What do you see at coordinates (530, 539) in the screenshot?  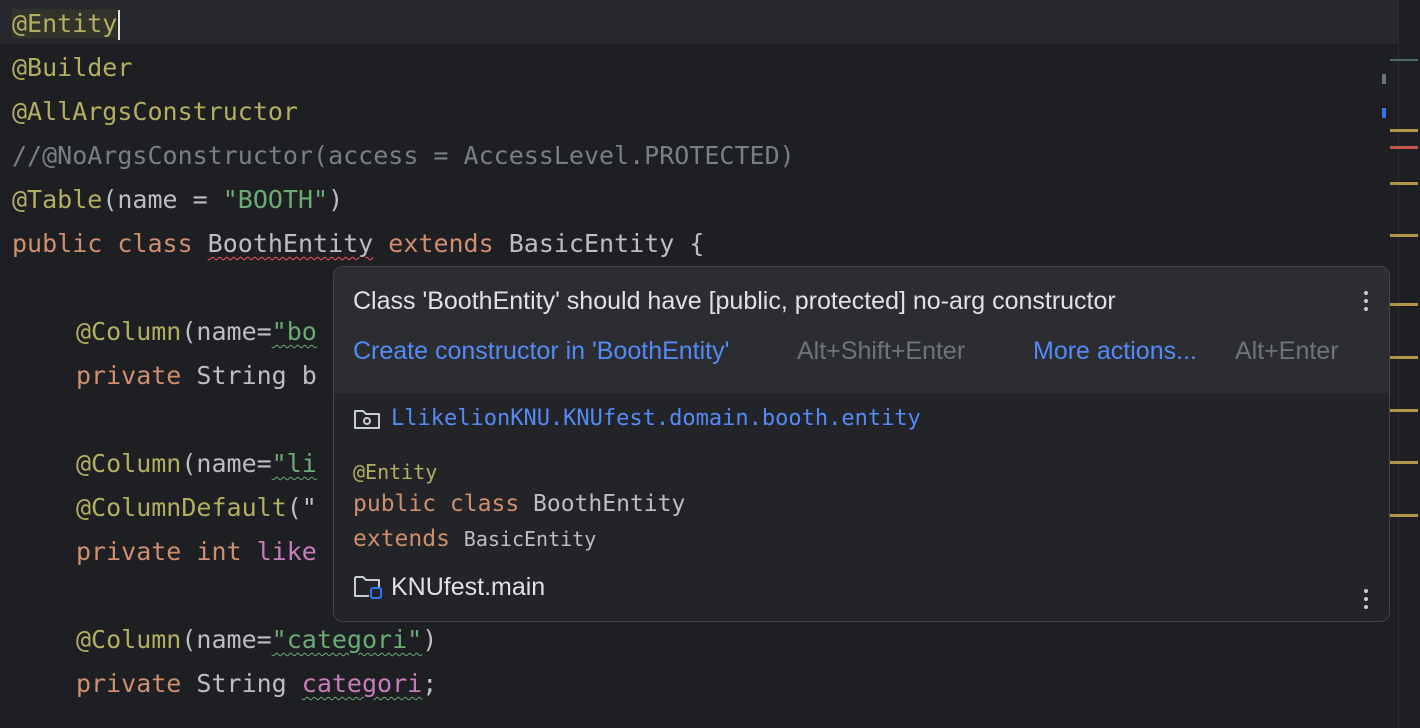 I see `doc-superclass: BasicEntity` at bounding box center [530, 539].